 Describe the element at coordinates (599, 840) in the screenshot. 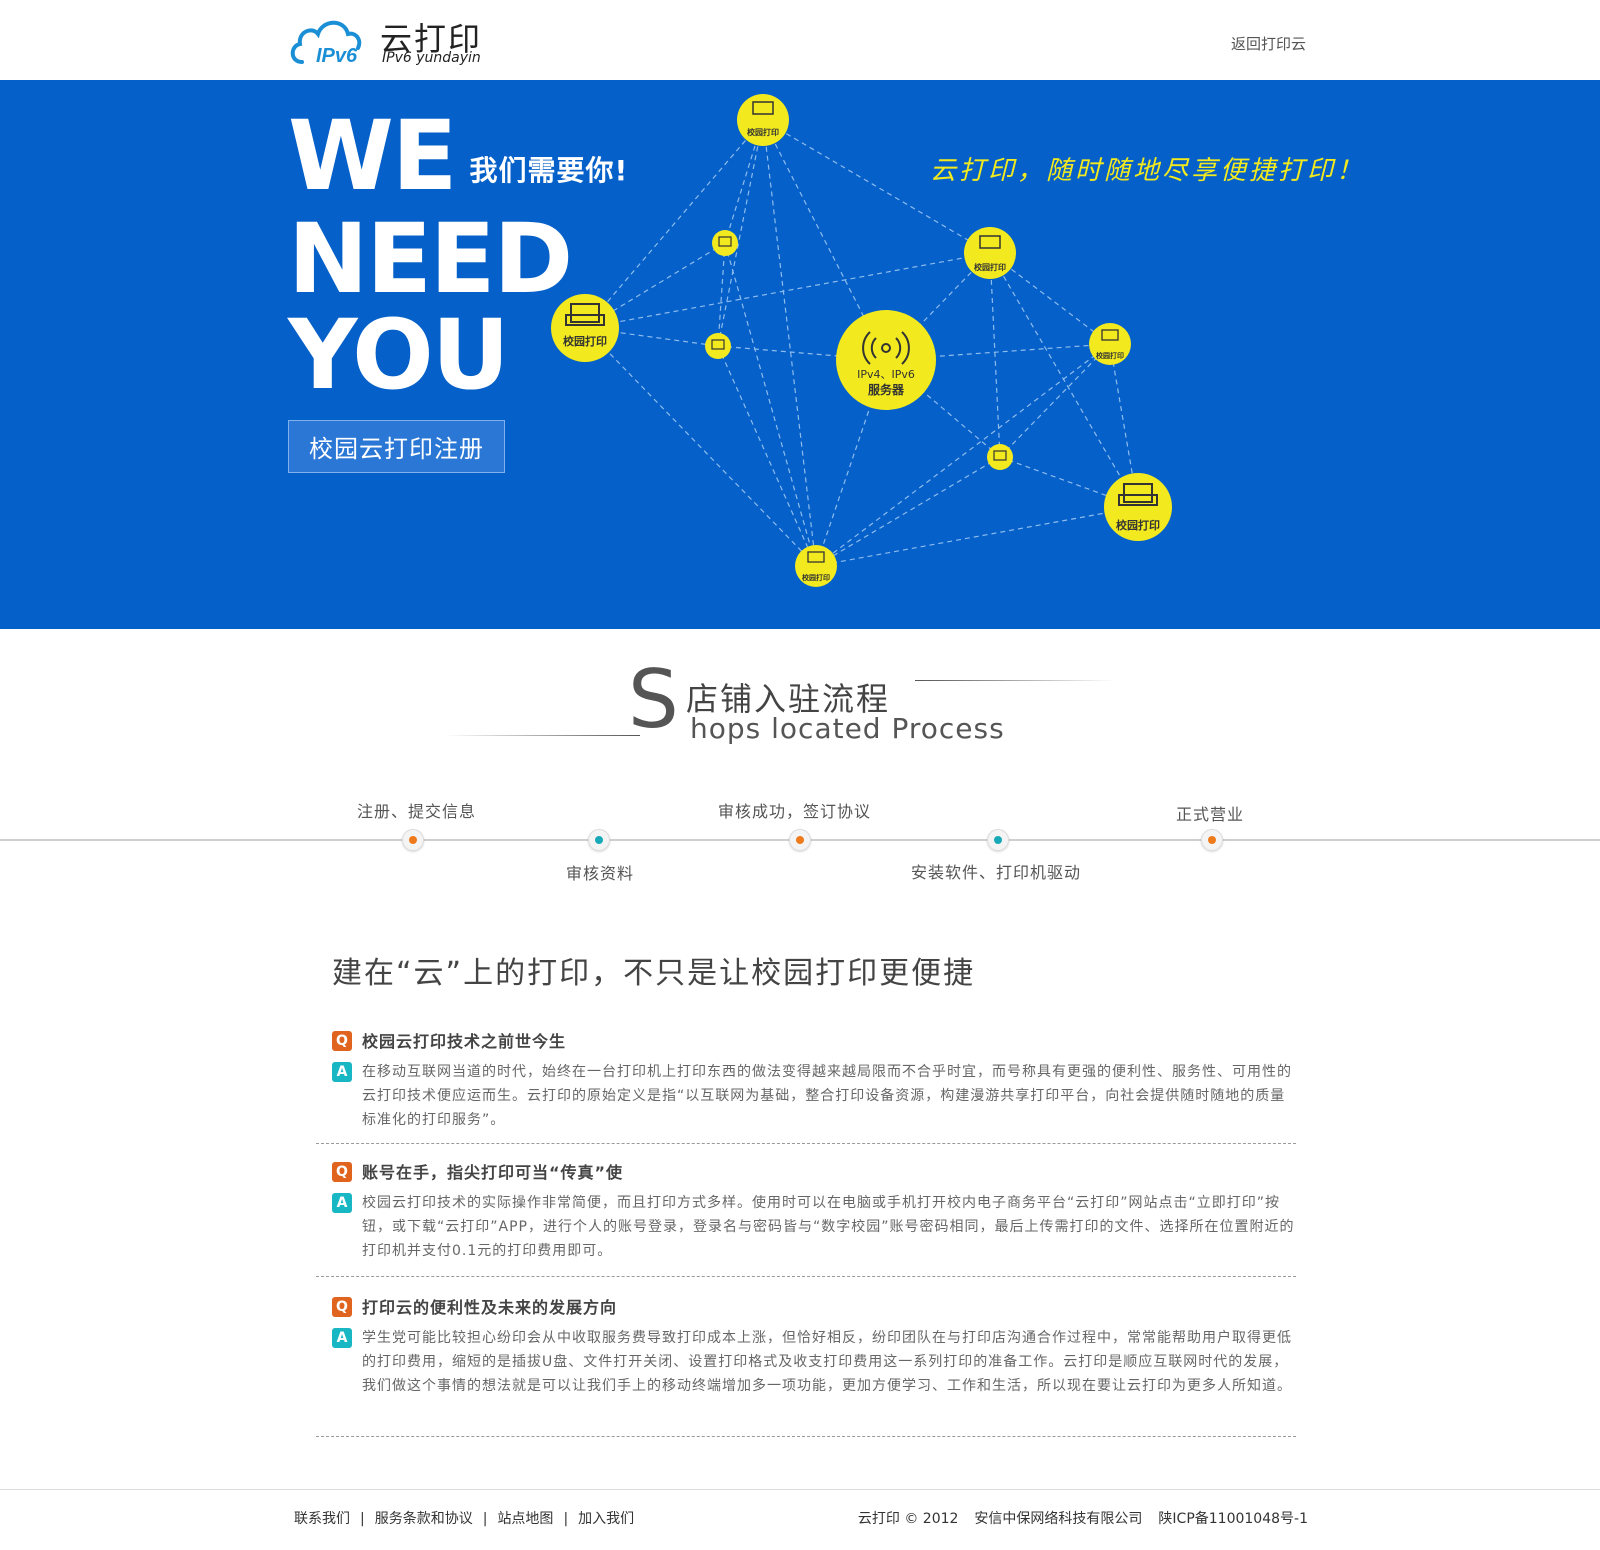

I see `step-dot-review` at that location.